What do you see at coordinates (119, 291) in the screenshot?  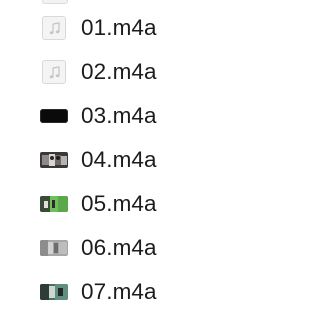 I see `file-name: 07.m4a` at bounding box center [119, 291].